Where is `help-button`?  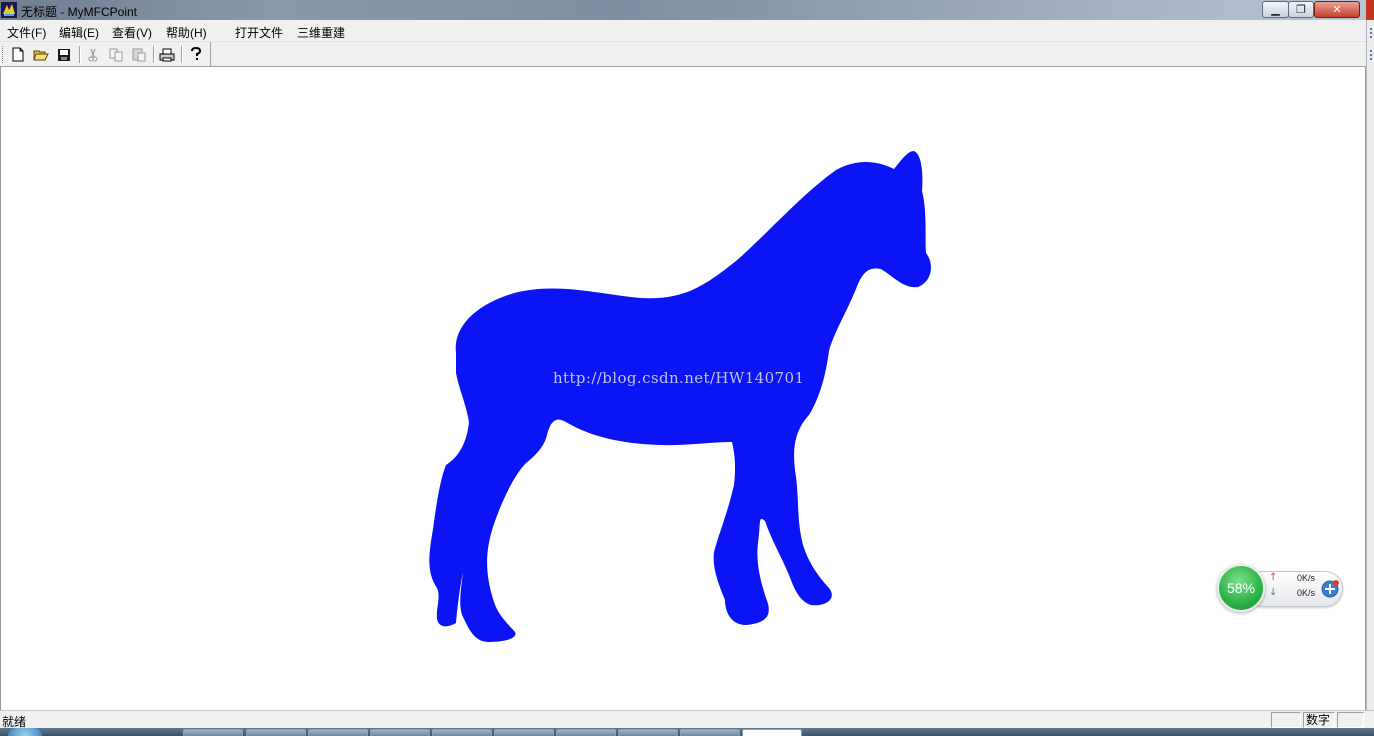
help-button is located at coordinates (196, 54).